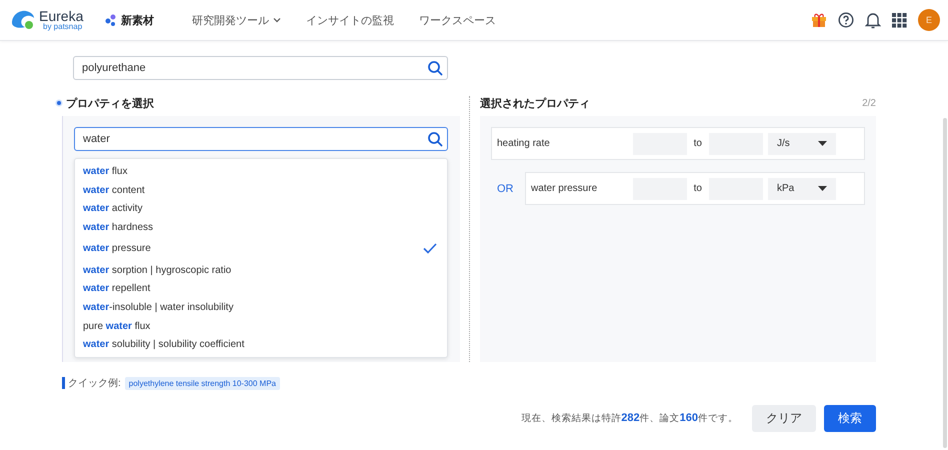 Image resolution: width=948 pixels, height=450 pixels. What do you see at coordinates (899, 20) in the screenshot?
I see `apps-grid-icon` at bounding box center [899, 20].